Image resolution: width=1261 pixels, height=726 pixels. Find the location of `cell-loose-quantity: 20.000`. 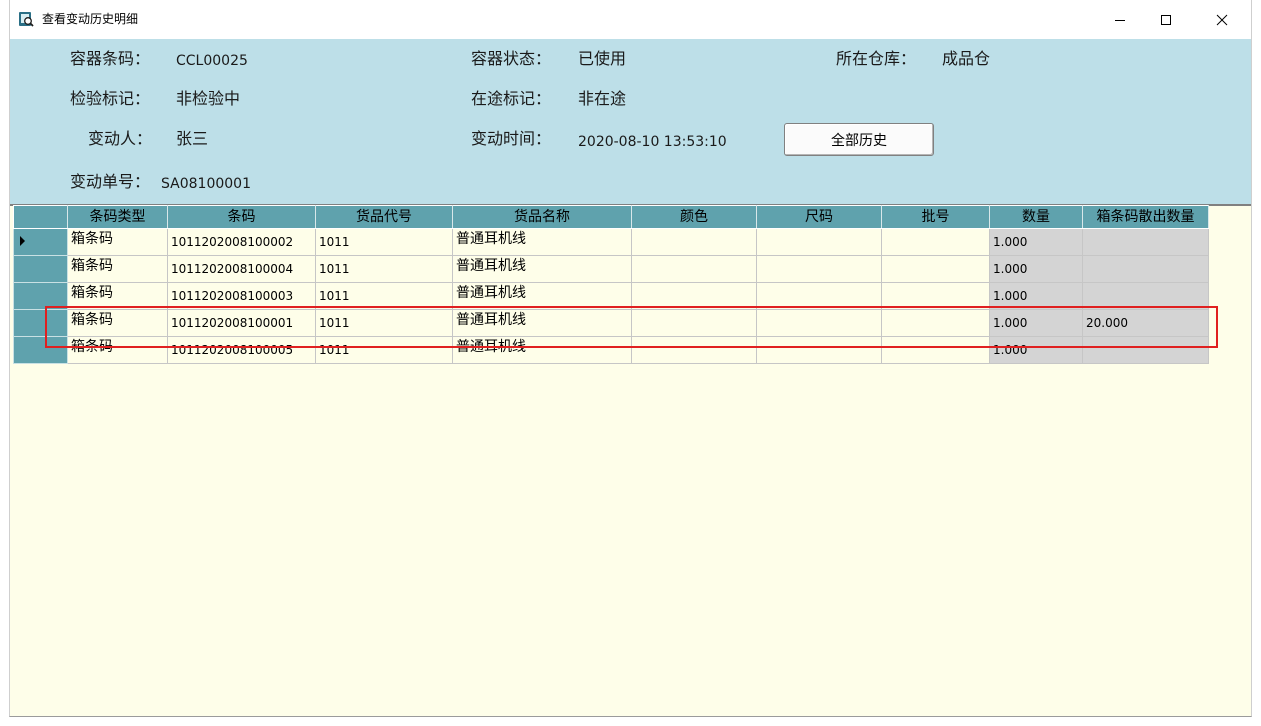

cell-loose-quantity: 20.000 is located at coordinates (1145, 323).